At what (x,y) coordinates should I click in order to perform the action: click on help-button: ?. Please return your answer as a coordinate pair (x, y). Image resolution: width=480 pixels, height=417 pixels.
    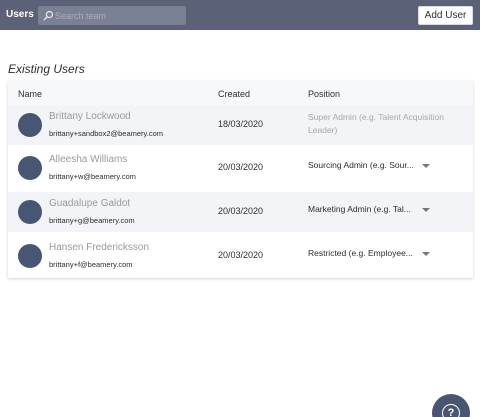
    Looking at the image, I should click on (451, 405).